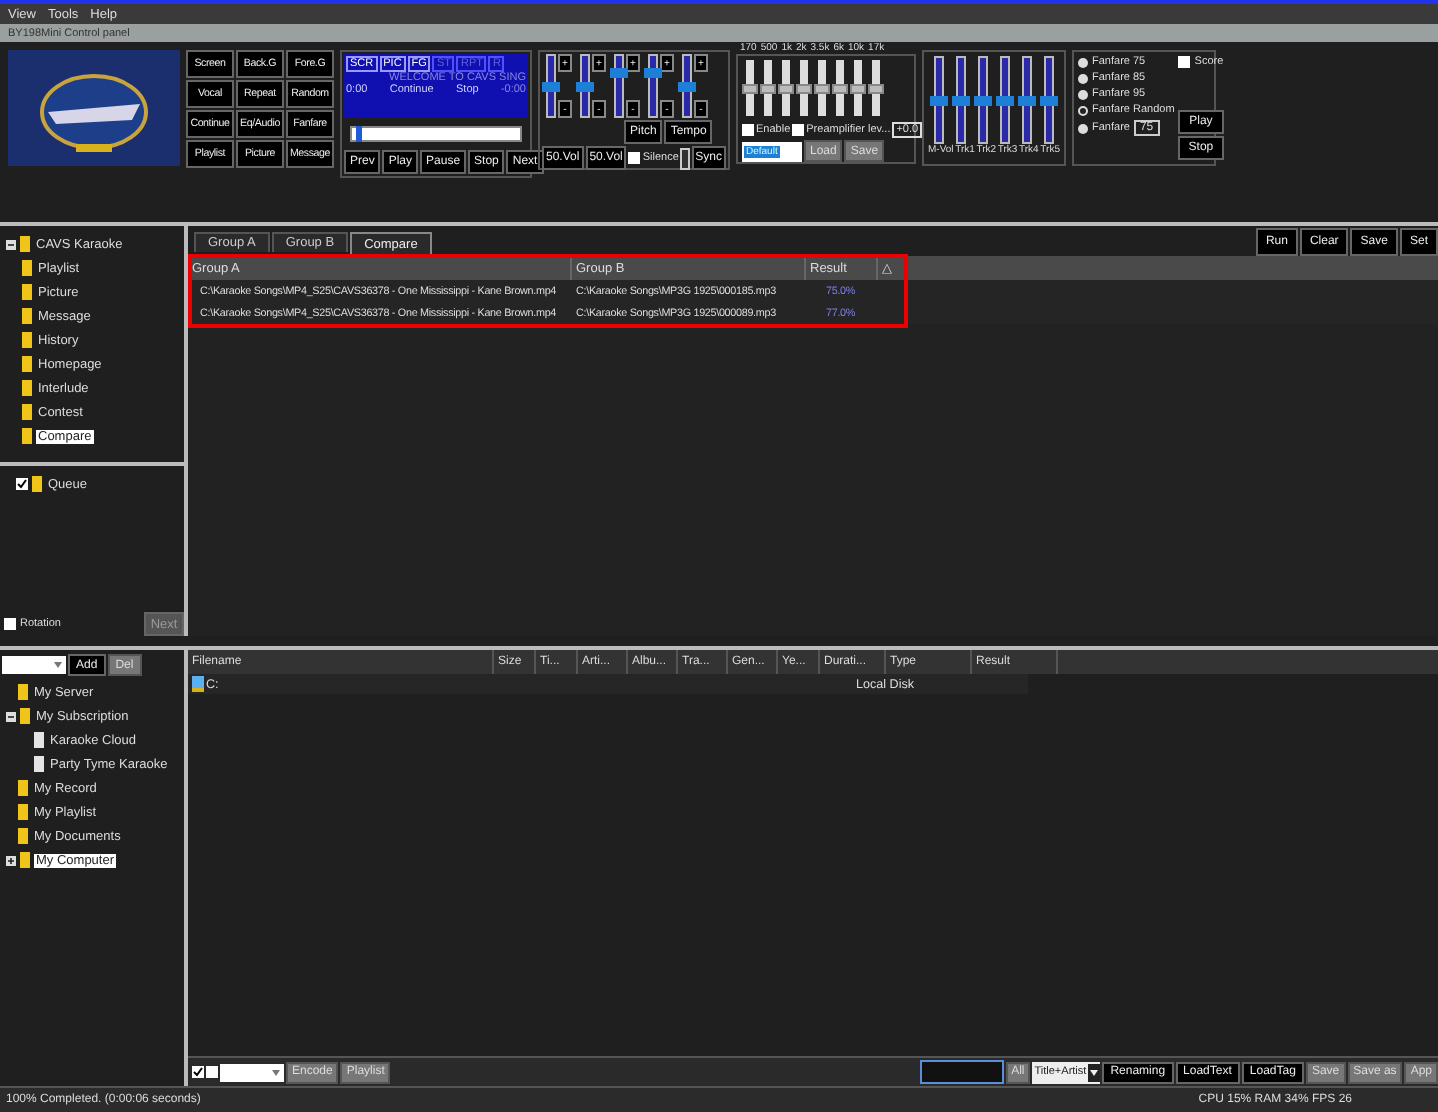  I want to click on spinner-field, so click(685, 158).